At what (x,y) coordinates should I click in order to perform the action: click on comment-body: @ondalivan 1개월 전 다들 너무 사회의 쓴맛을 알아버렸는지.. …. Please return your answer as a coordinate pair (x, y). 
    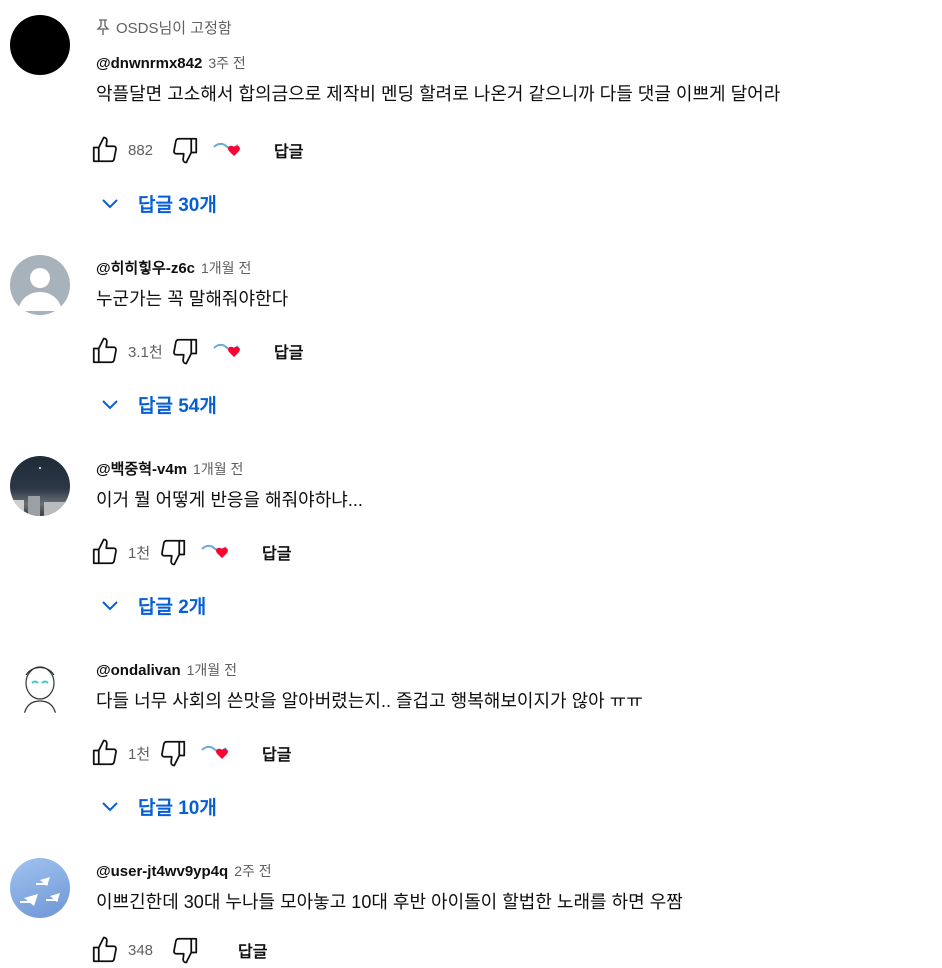
    Looking at the image, I should click on (514, 687).